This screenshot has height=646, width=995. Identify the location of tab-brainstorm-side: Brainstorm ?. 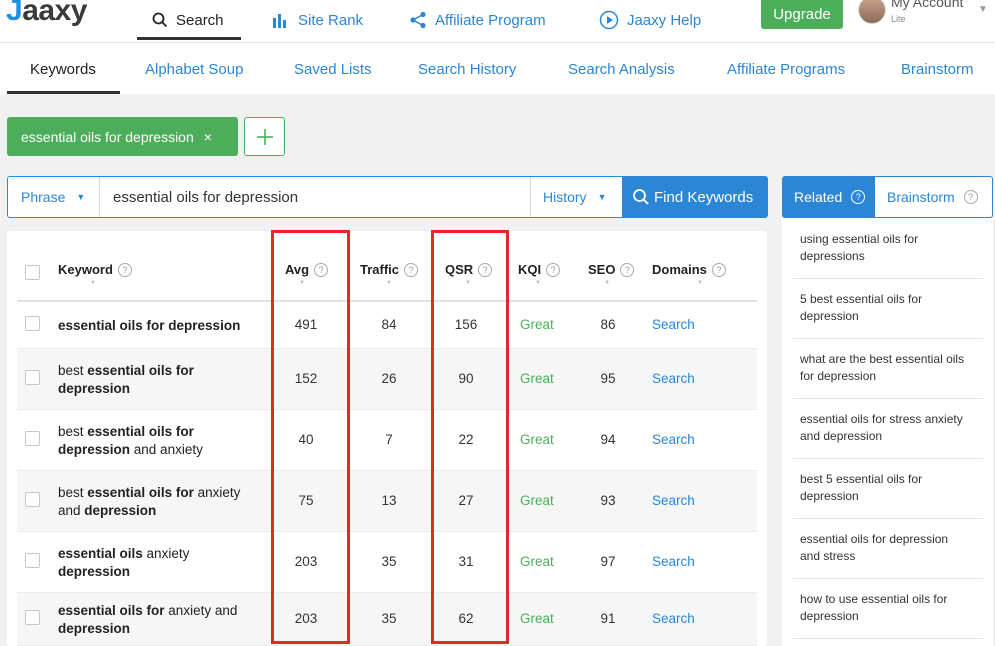
(933, 197).